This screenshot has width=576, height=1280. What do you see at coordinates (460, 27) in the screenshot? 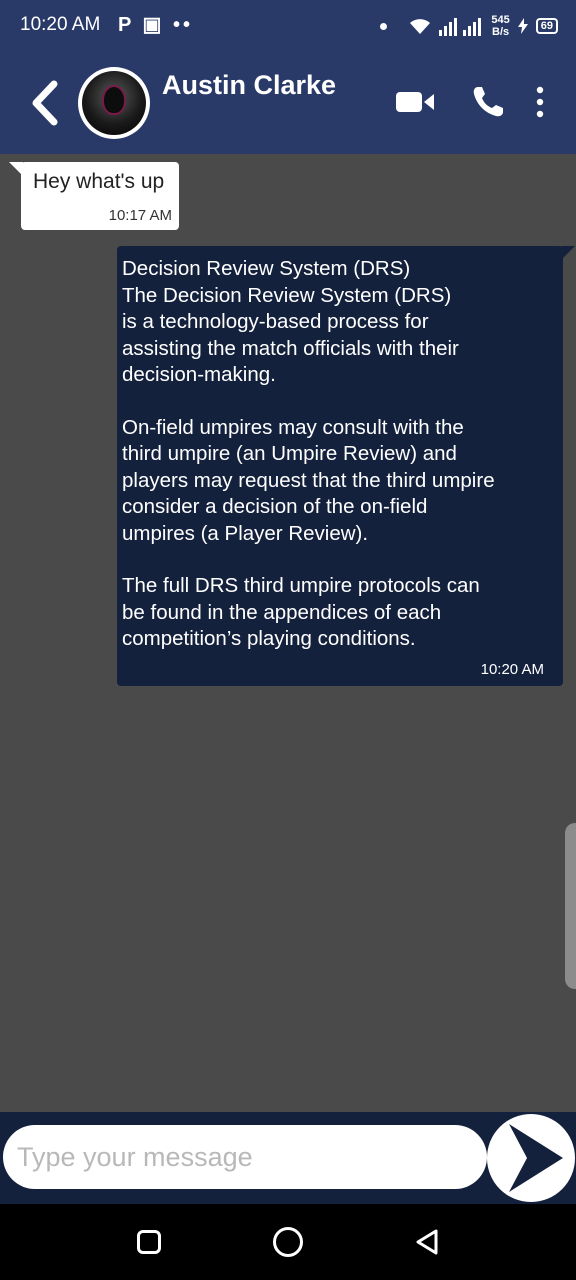
I see `signal-icon` at bounding box center [460, 27].